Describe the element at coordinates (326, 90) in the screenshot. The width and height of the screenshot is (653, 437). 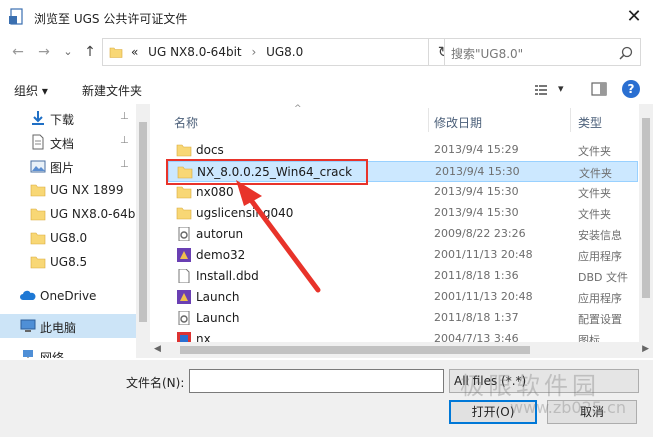
I see `command-toolbar: 组织 ▾ 新建文件夹 ▾ ?` at that location.